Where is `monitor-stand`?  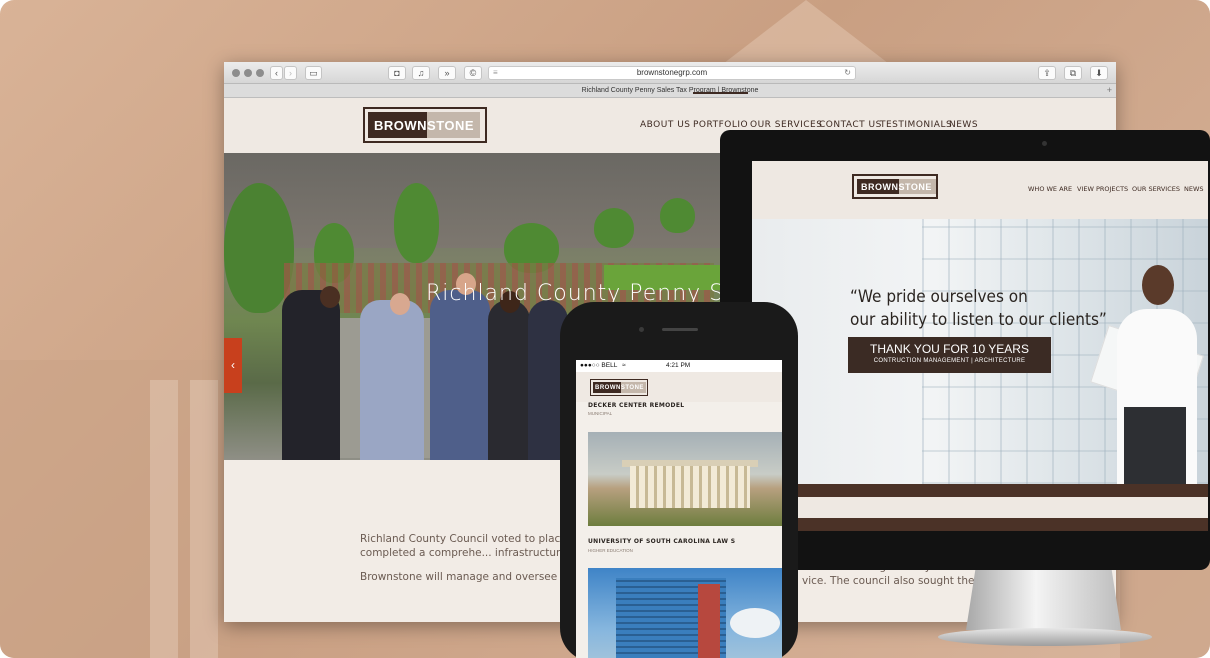
monitor-stand is located at coordinates (1043, 600).